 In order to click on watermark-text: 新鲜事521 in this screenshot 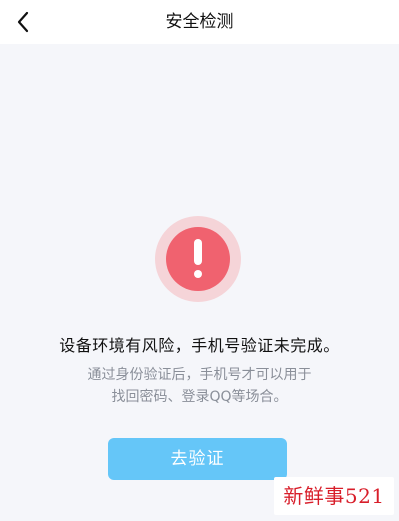, I will do `click(334, 496)`.